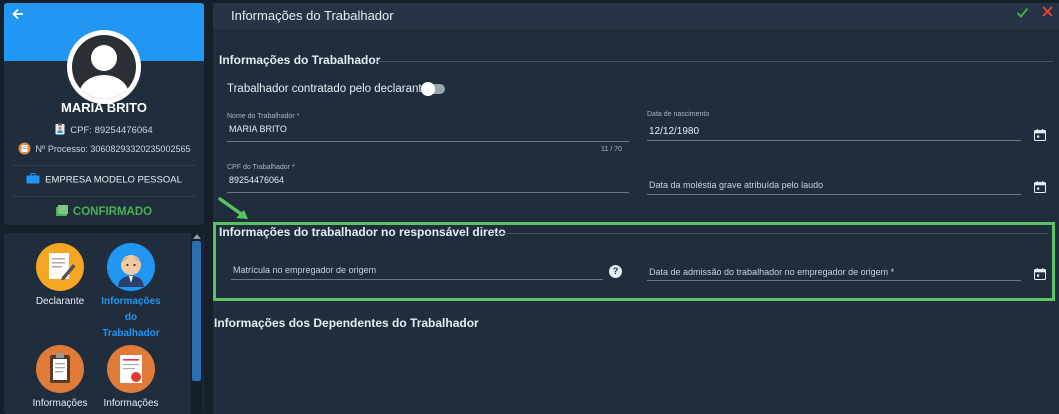  Describe the element at coordinates (428, 89) in the screenshot. I see `toggle-knob` at that location.